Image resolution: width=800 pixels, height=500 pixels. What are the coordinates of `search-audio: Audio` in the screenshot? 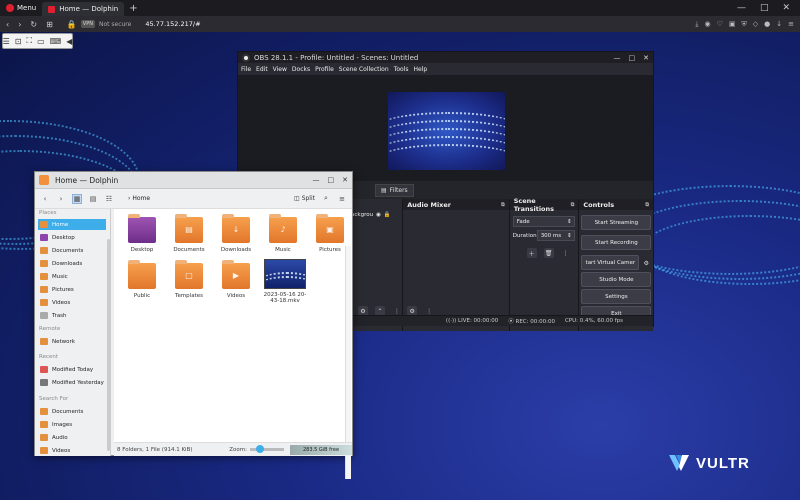 It's located at (72, 437).